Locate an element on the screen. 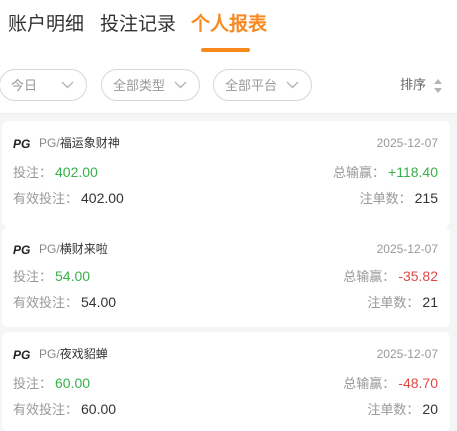 This screenshot has height=431, width=457. bet-amount: 投注： 402.00 is located at coordinates (55, 172).